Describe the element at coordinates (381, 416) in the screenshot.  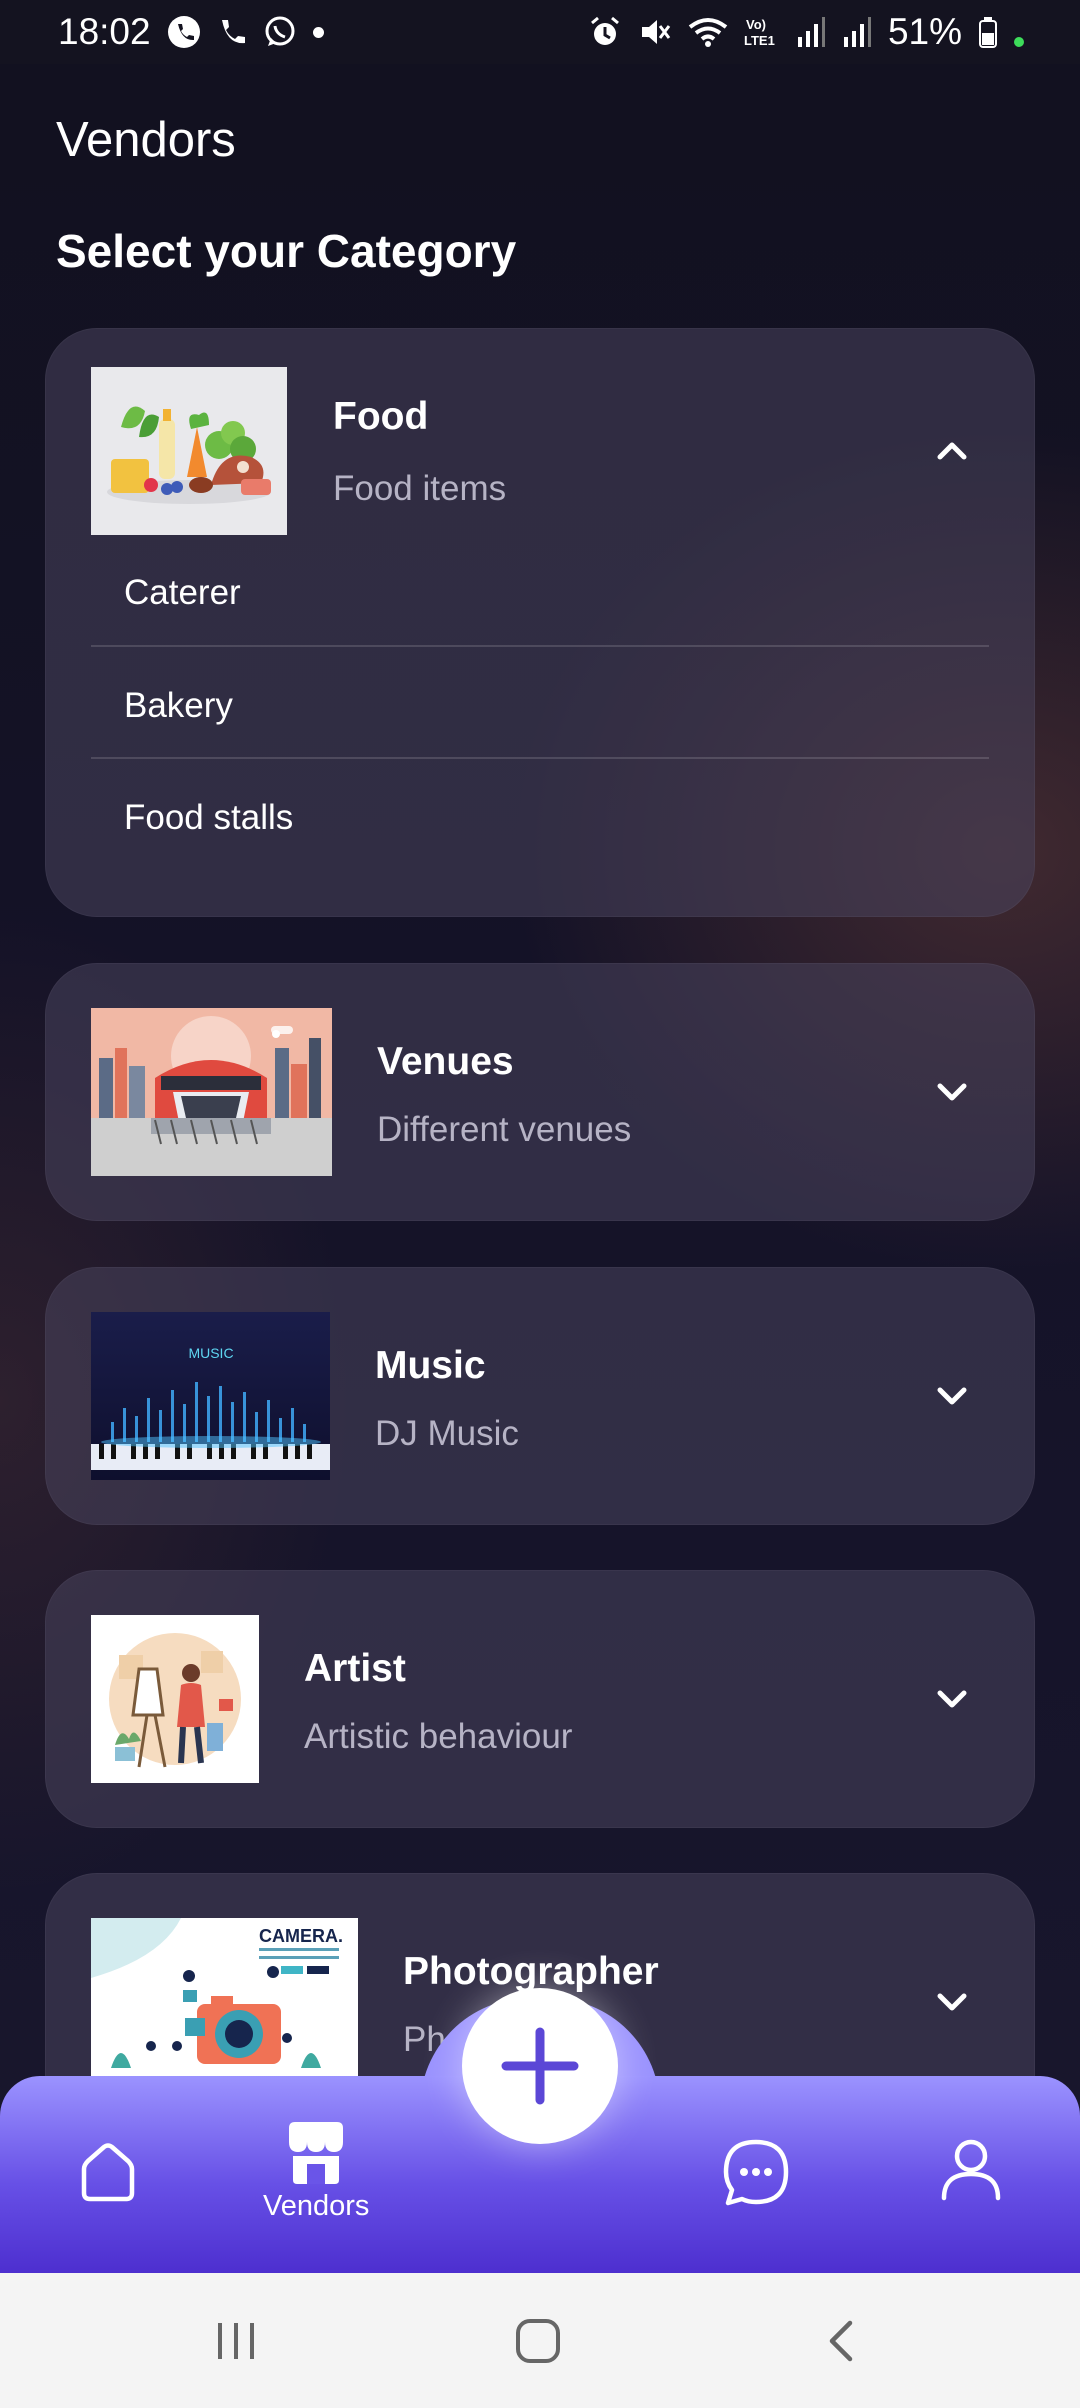
I see `category-title-food: Food` at that location.